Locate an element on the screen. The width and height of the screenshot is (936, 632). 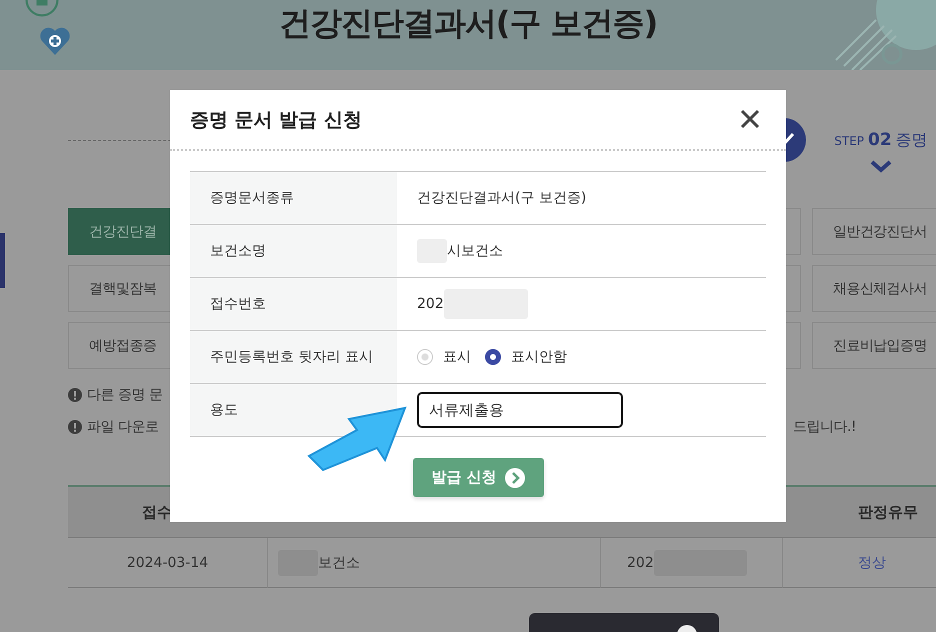
document-tab: 일반건강진단서 is located at coordinates (874, 231).